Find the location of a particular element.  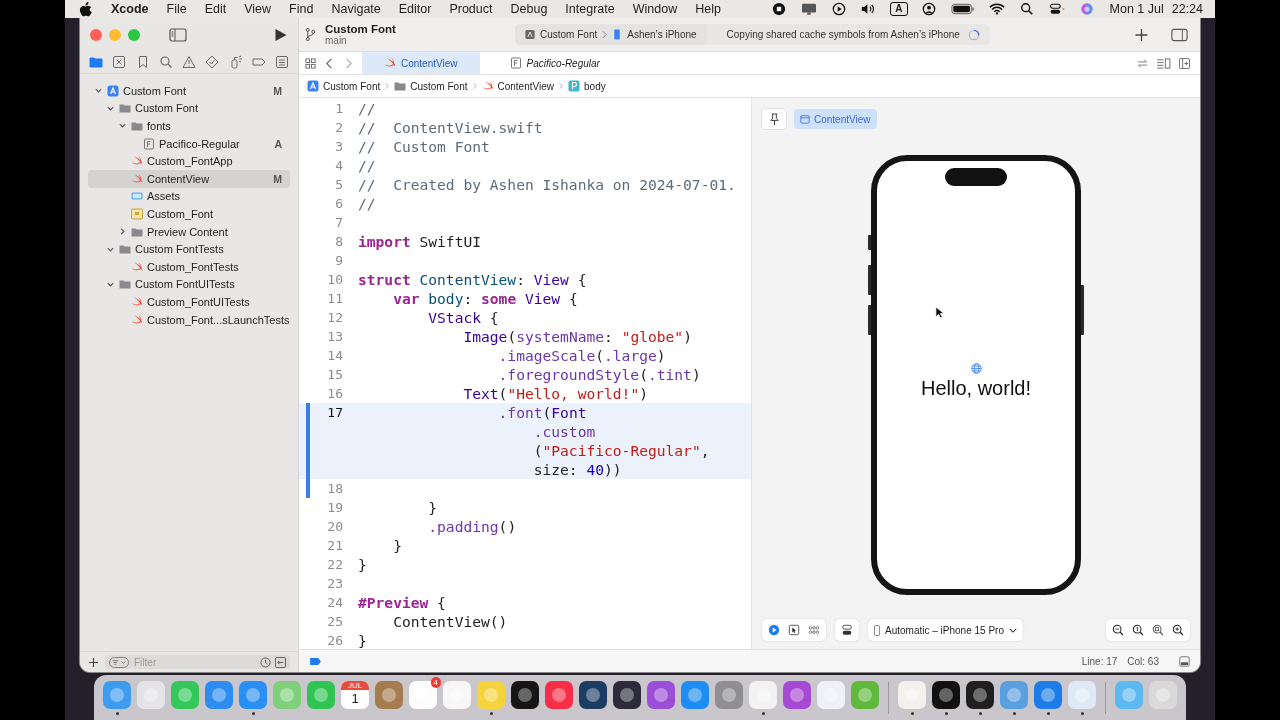

inspector-toggle-icon is located at coordinates (1179, 34).